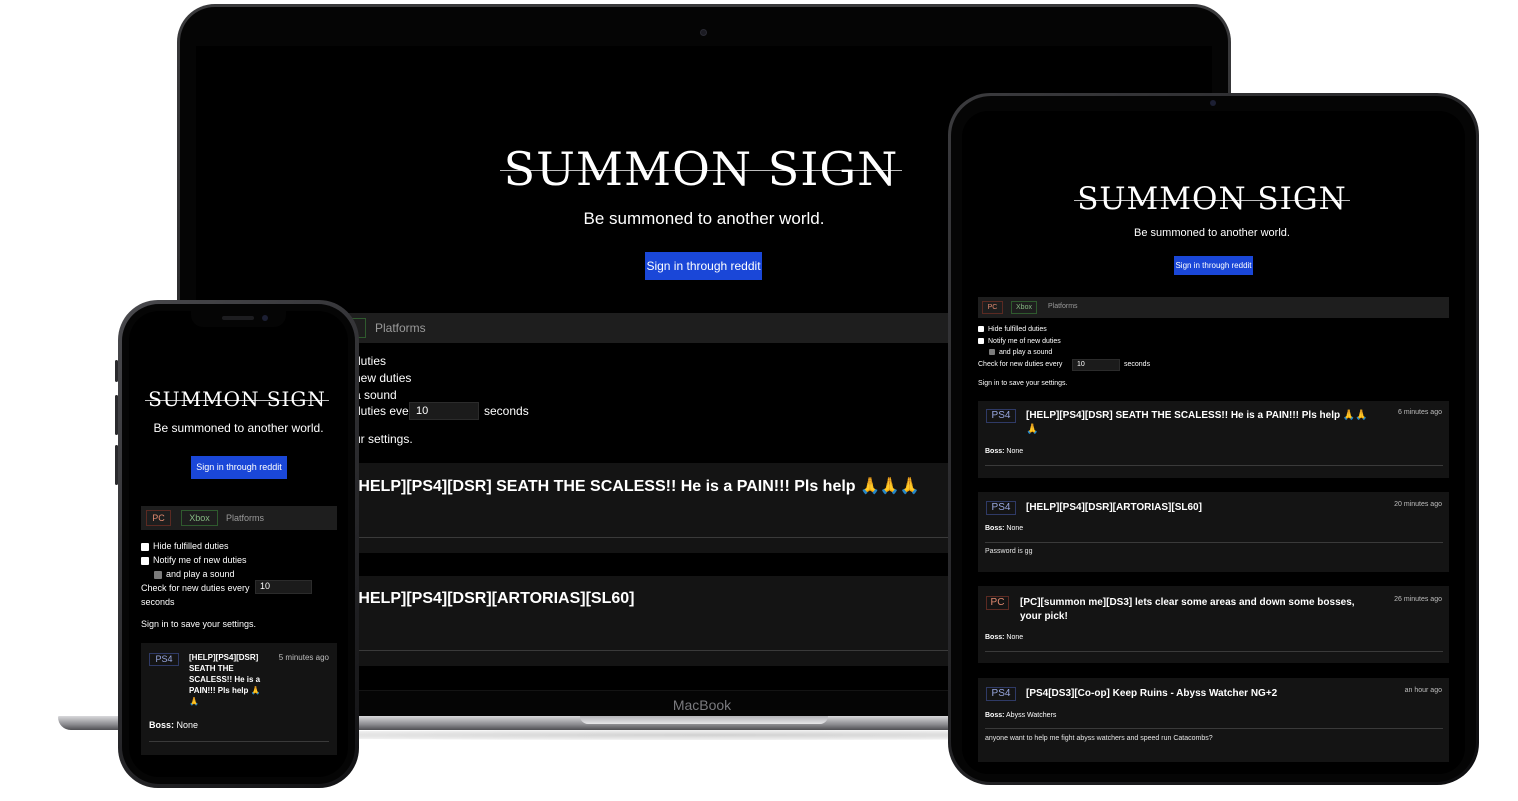 The image size is (1518, 801). What do you see at coordinates (375, 395) in the screenshot?
I see `play-sound-setting: a sound` at bounding box center [375, 395].